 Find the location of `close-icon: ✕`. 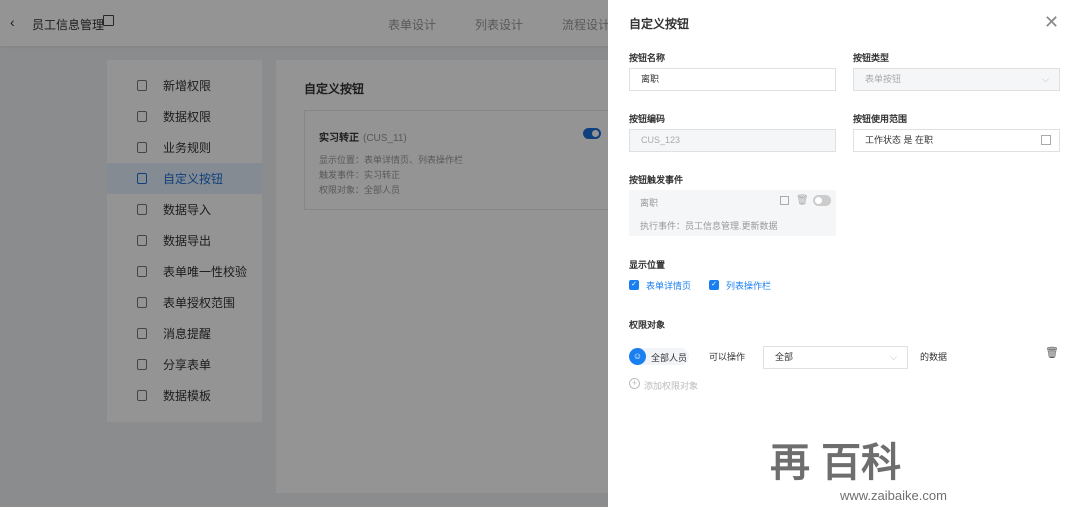

close-icon: ✕ is located at coordinates (1051, 22).